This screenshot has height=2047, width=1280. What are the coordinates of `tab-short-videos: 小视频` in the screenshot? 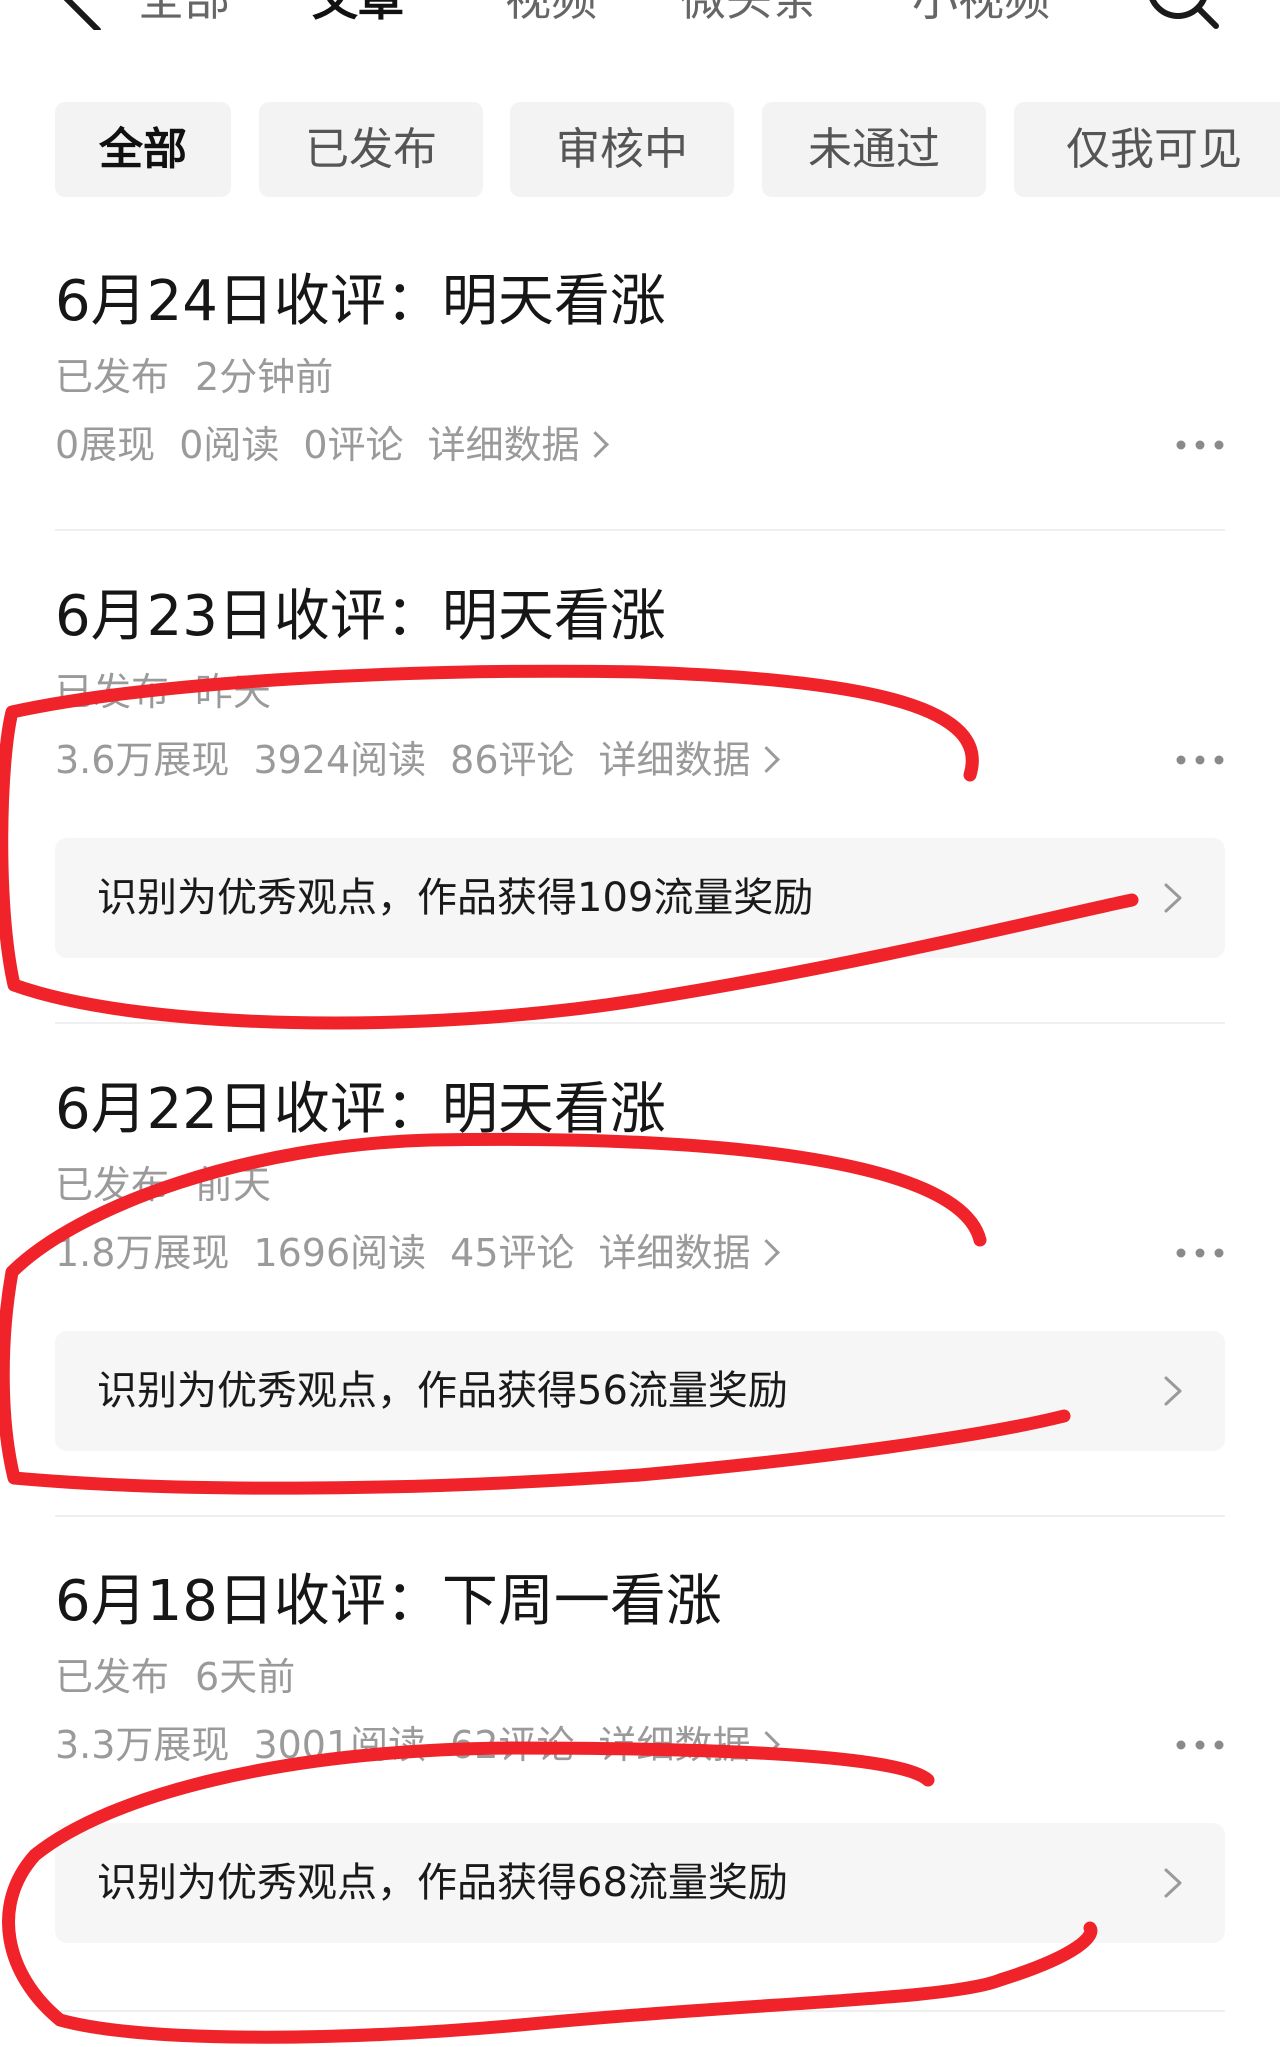 It's located at (981, 12).